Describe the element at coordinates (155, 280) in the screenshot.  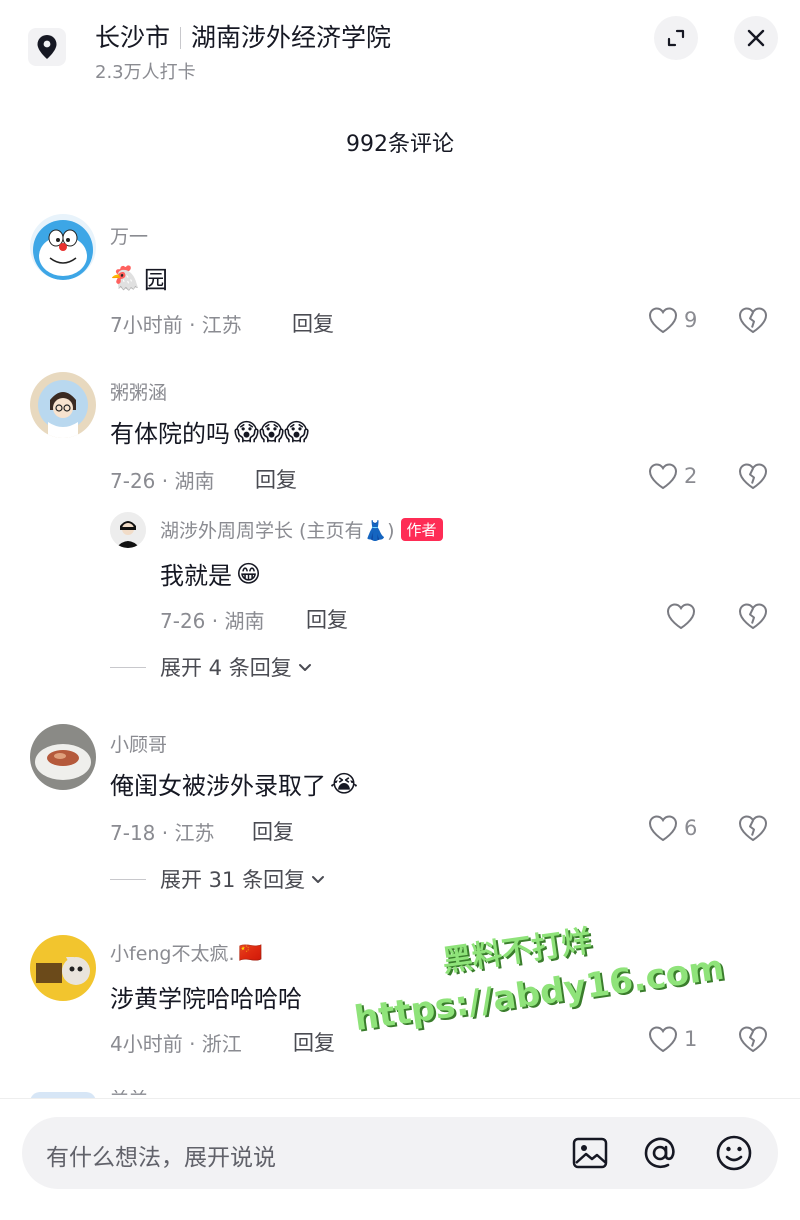
I see `comment-text-content: 园` at that location.